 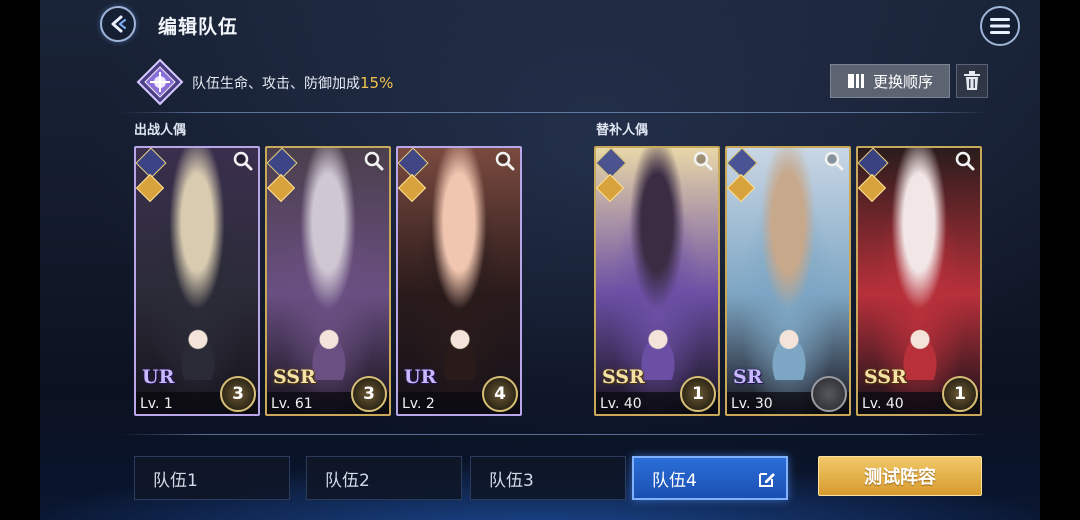 What do you see at coordinates (767, 479) in the screenshot?
I see `edit-icon` at bounding box center [767, 479].